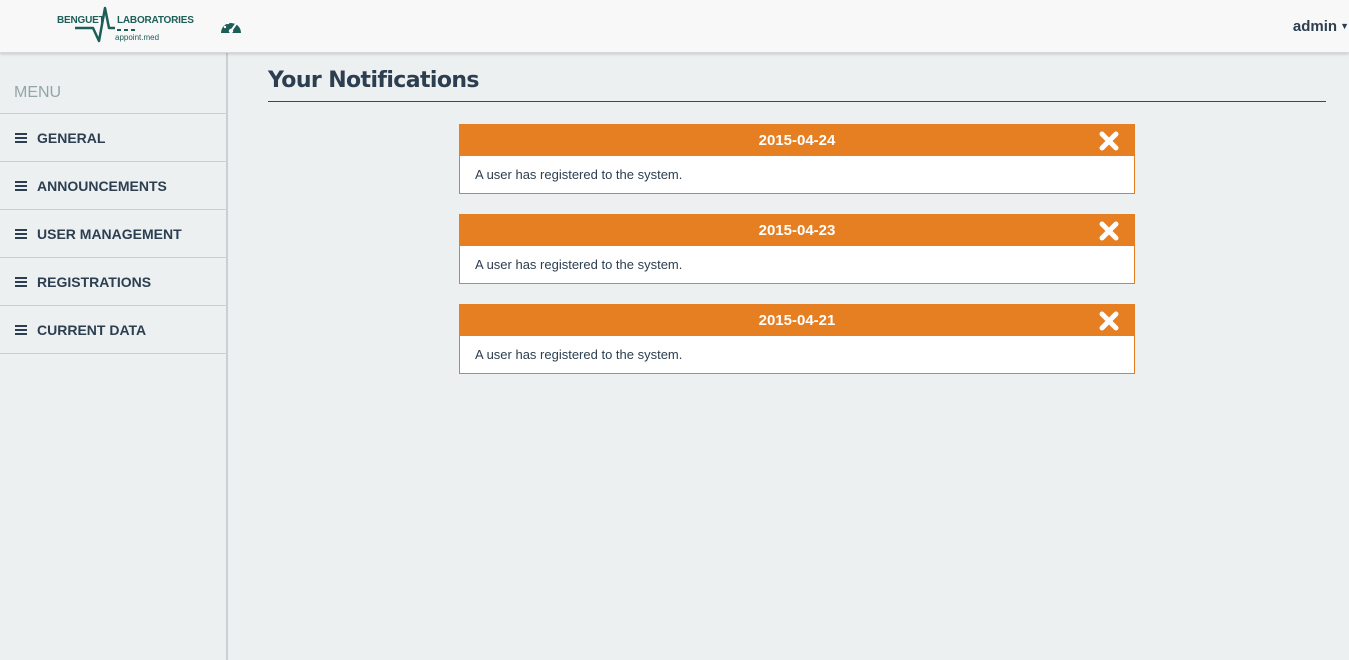 The image size is (1349, 660). Describe the element at coordinates (71, 137) in the screenshot. I see `sidebar-item-label: GENERAL` at that location.